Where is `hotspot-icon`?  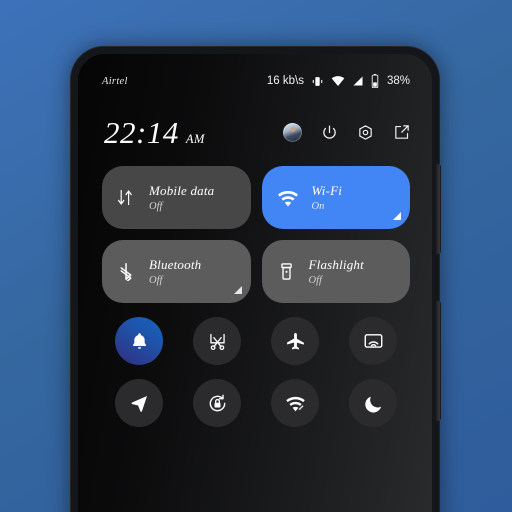 hotspot-icon is located at coordinates (295, 403).